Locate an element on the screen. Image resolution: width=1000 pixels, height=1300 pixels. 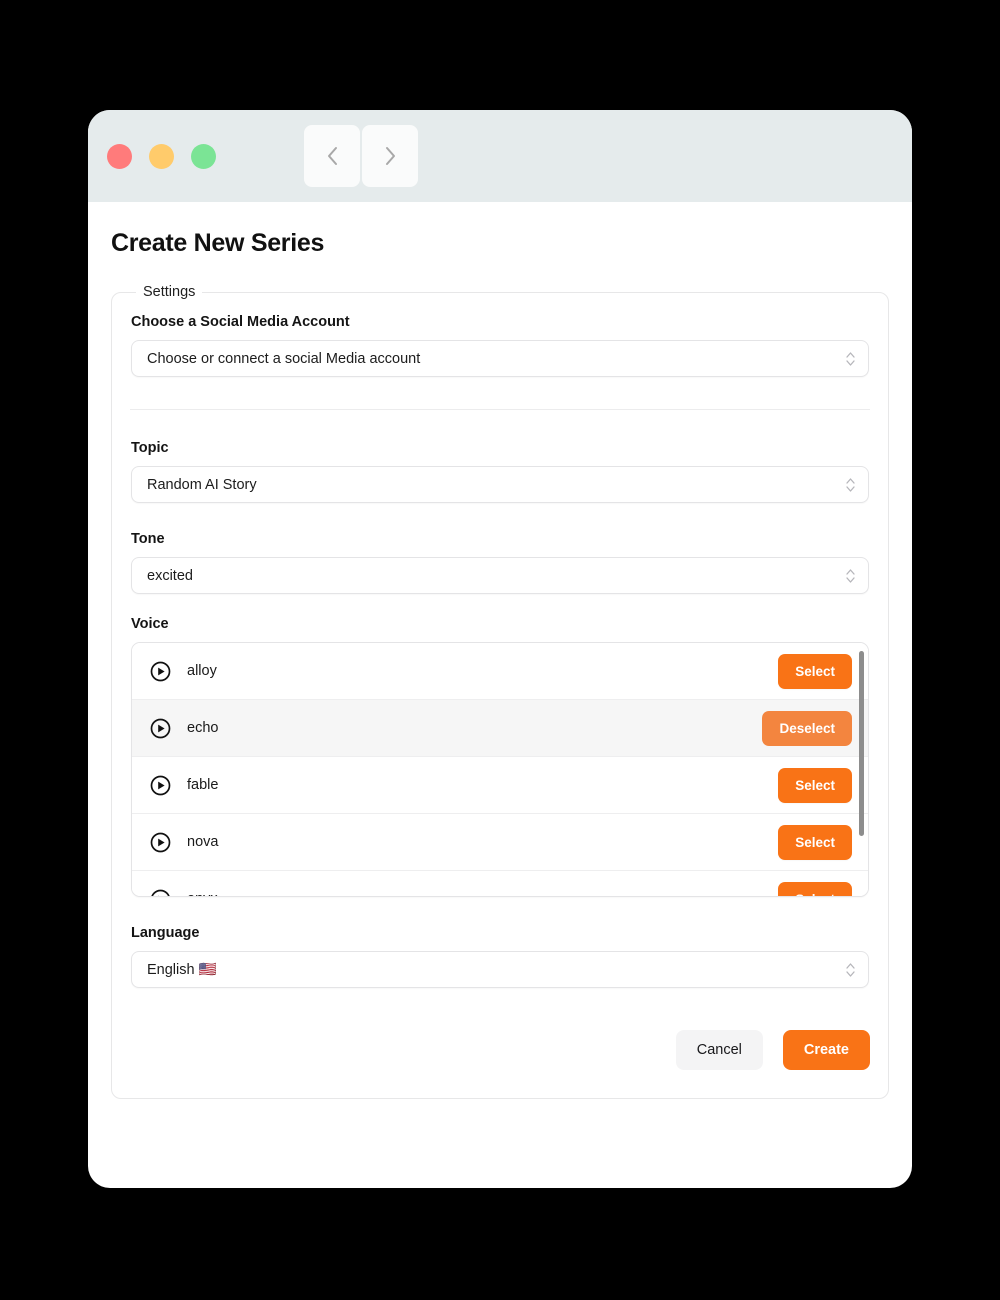
minimize-button is located at coordinates (161, 156).